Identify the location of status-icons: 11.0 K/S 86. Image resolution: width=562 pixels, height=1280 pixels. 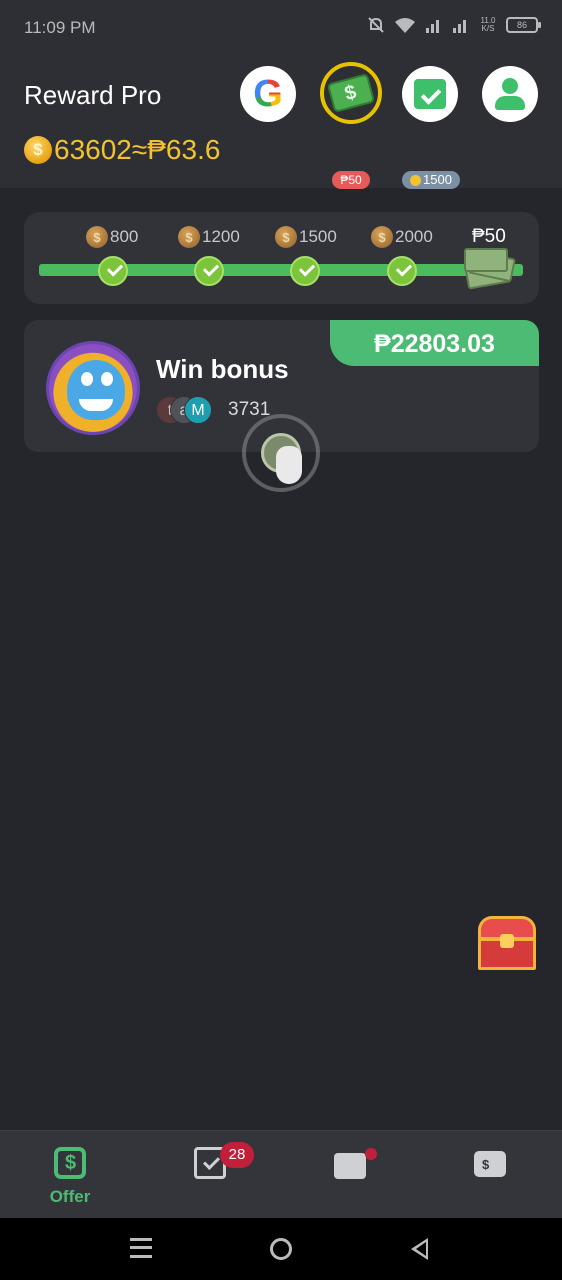
(454, 25).